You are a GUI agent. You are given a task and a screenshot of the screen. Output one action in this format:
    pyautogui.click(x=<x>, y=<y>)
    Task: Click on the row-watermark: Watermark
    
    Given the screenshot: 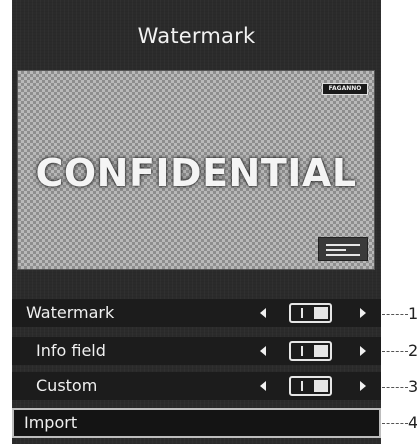 What is the action you would take?
    pyautogui.click(x=196, y=313)
    